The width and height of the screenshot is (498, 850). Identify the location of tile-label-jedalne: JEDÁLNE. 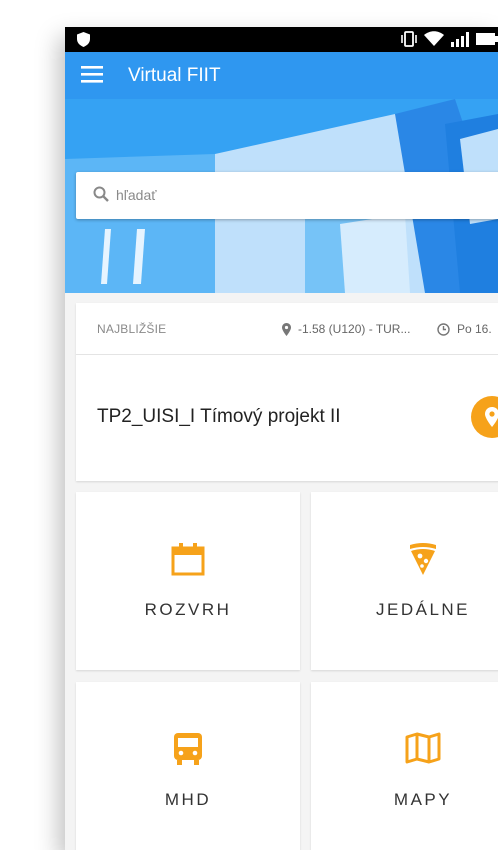
(423, 609).